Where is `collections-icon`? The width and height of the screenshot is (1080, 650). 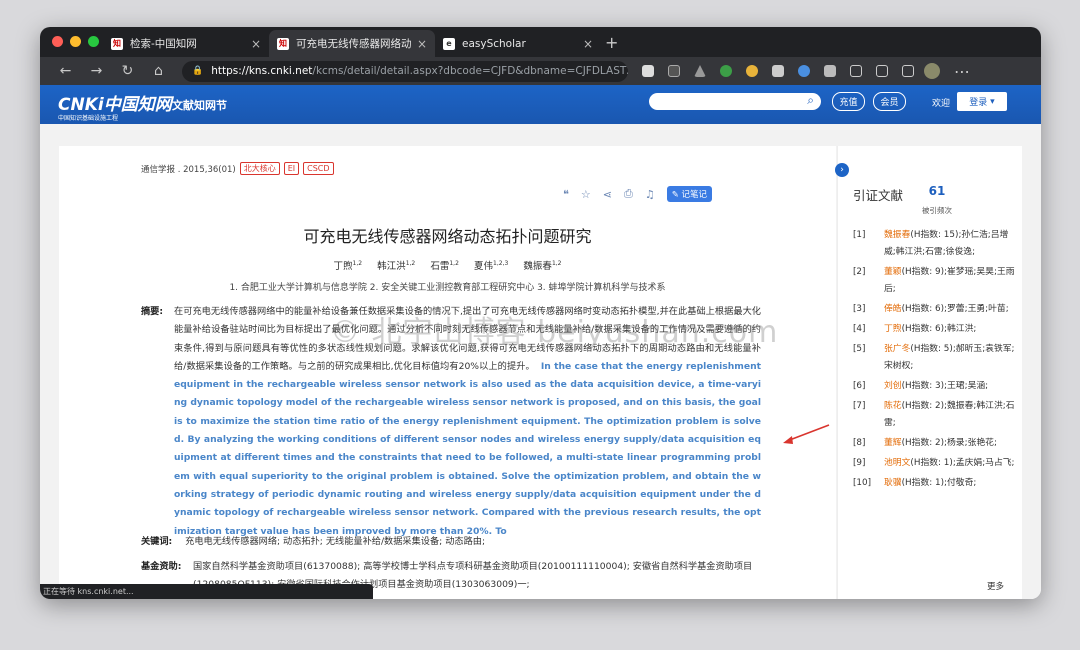 collections-icon is located at coordinates (882, 71).